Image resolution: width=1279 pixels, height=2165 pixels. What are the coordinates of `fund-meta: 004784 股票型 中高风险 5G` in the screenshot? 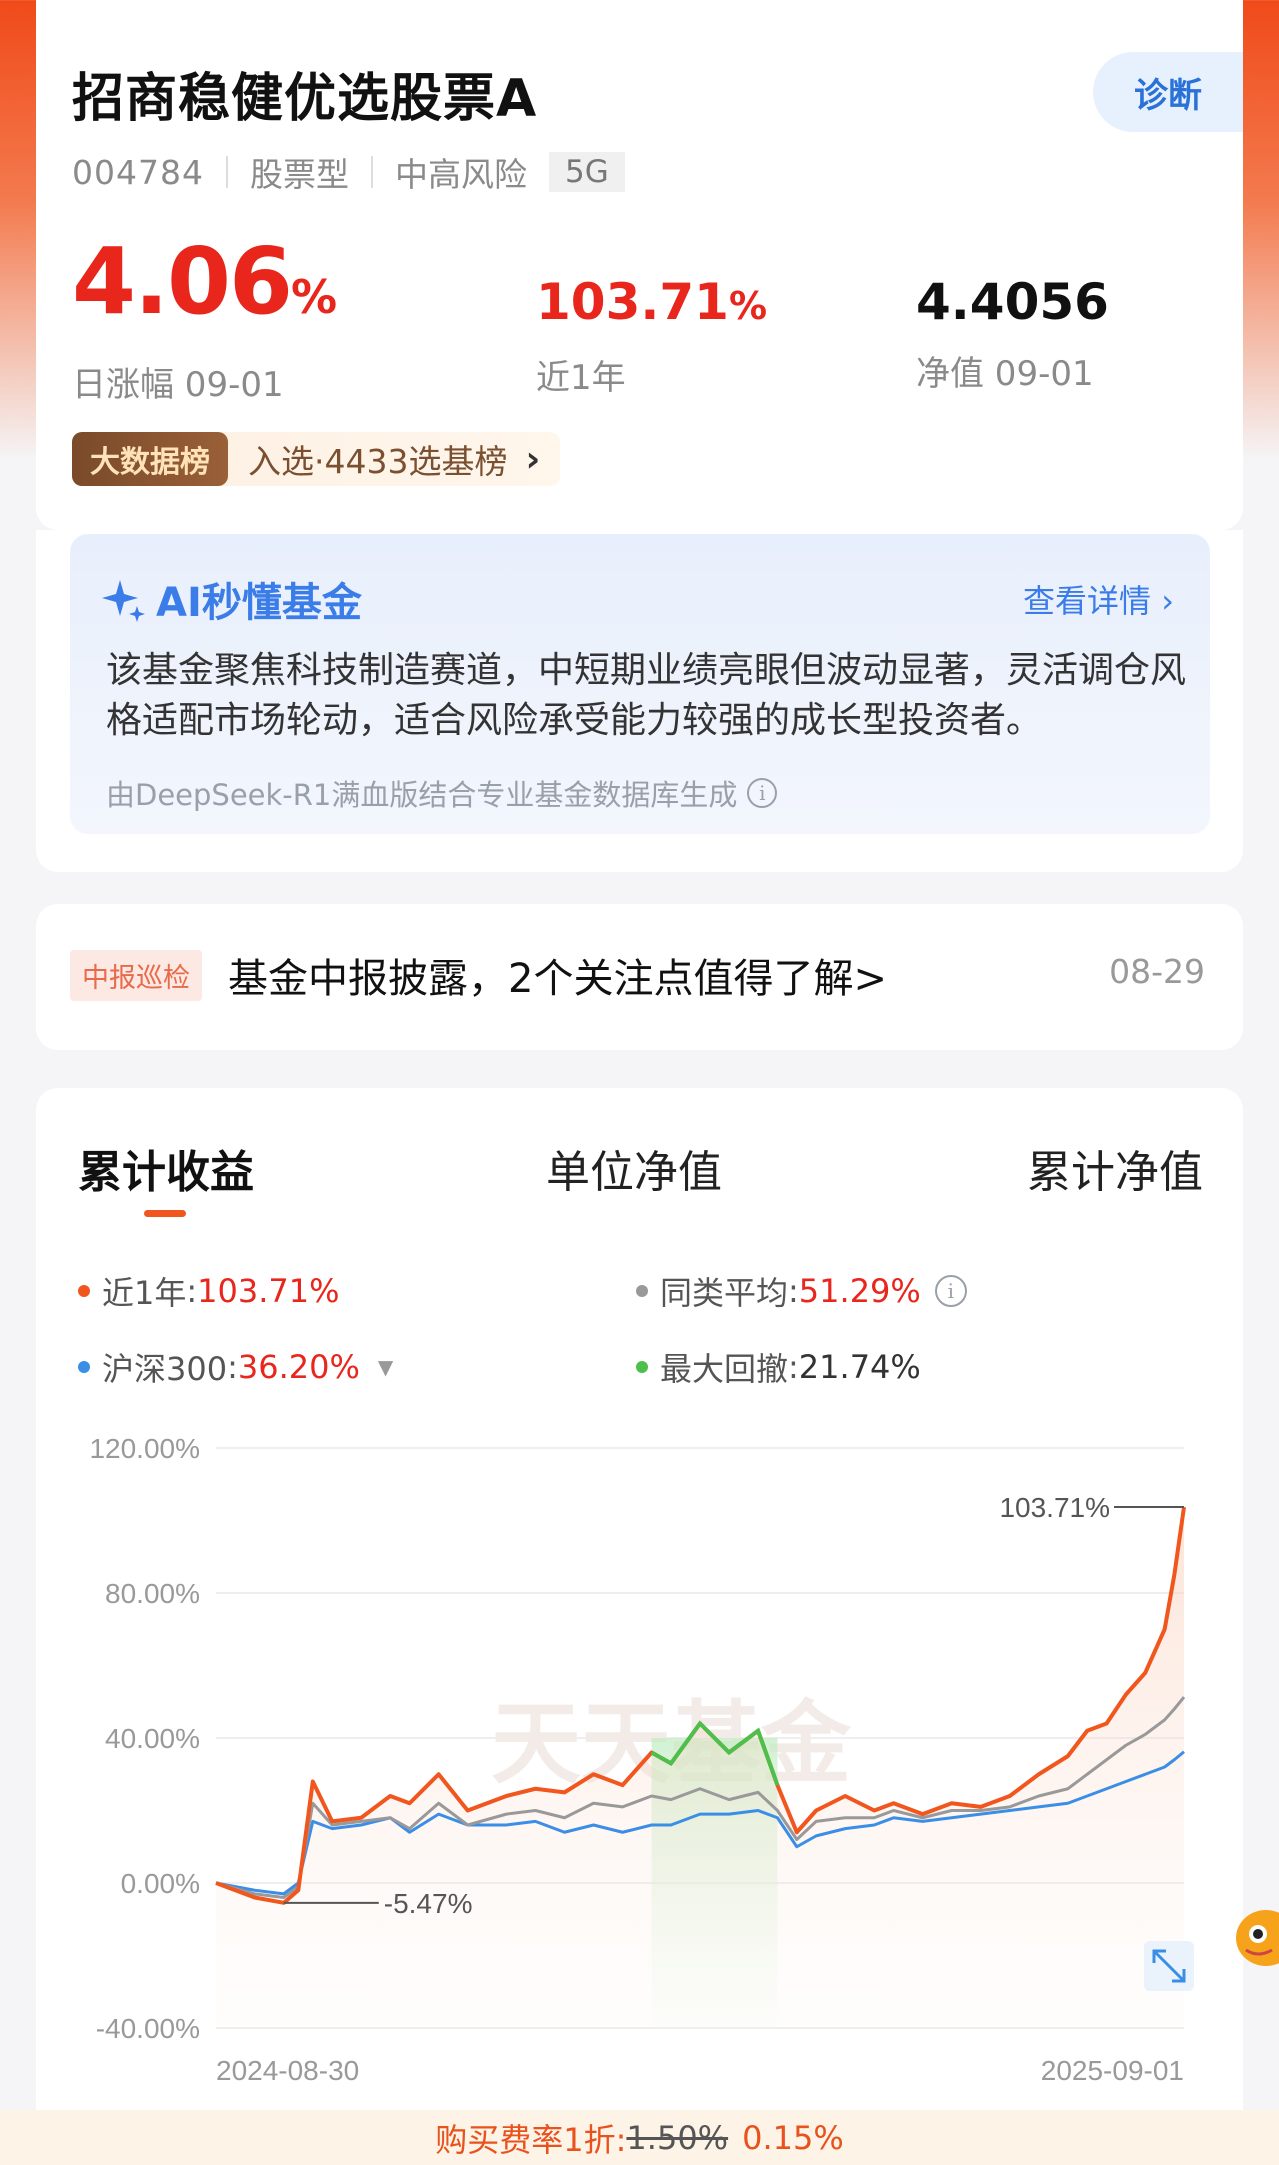 It's located at (348, 172).